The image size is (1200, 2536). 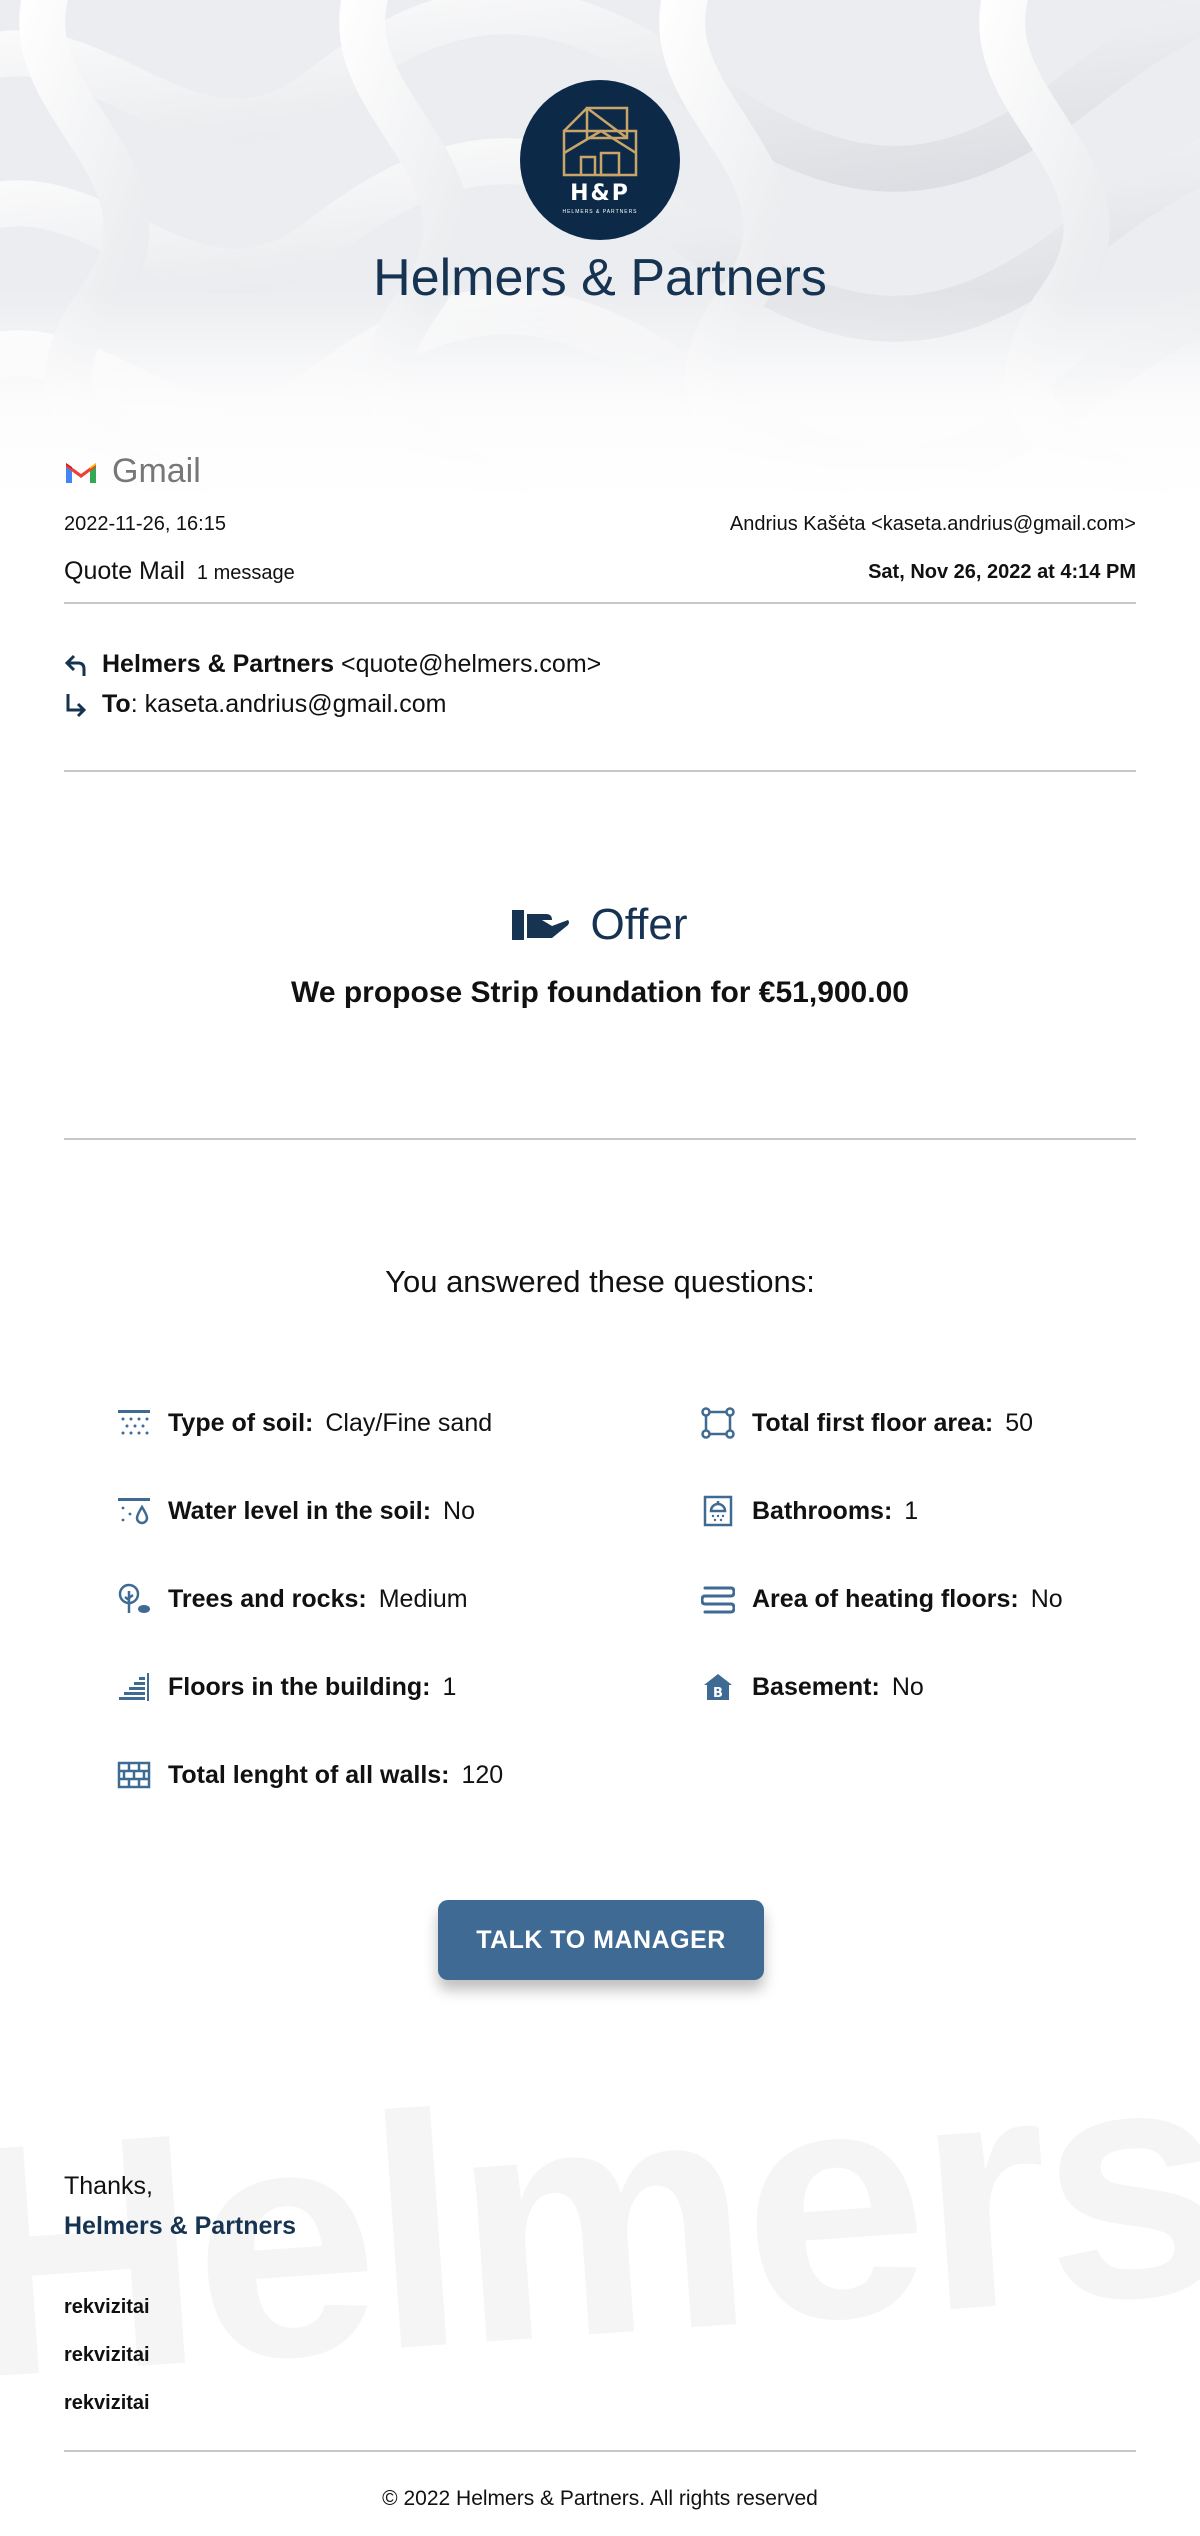 What do you see at coordinates (124, 571) in the screenshot?
I see `email-subject: Quote Mail` at bounding box center [124, 571].